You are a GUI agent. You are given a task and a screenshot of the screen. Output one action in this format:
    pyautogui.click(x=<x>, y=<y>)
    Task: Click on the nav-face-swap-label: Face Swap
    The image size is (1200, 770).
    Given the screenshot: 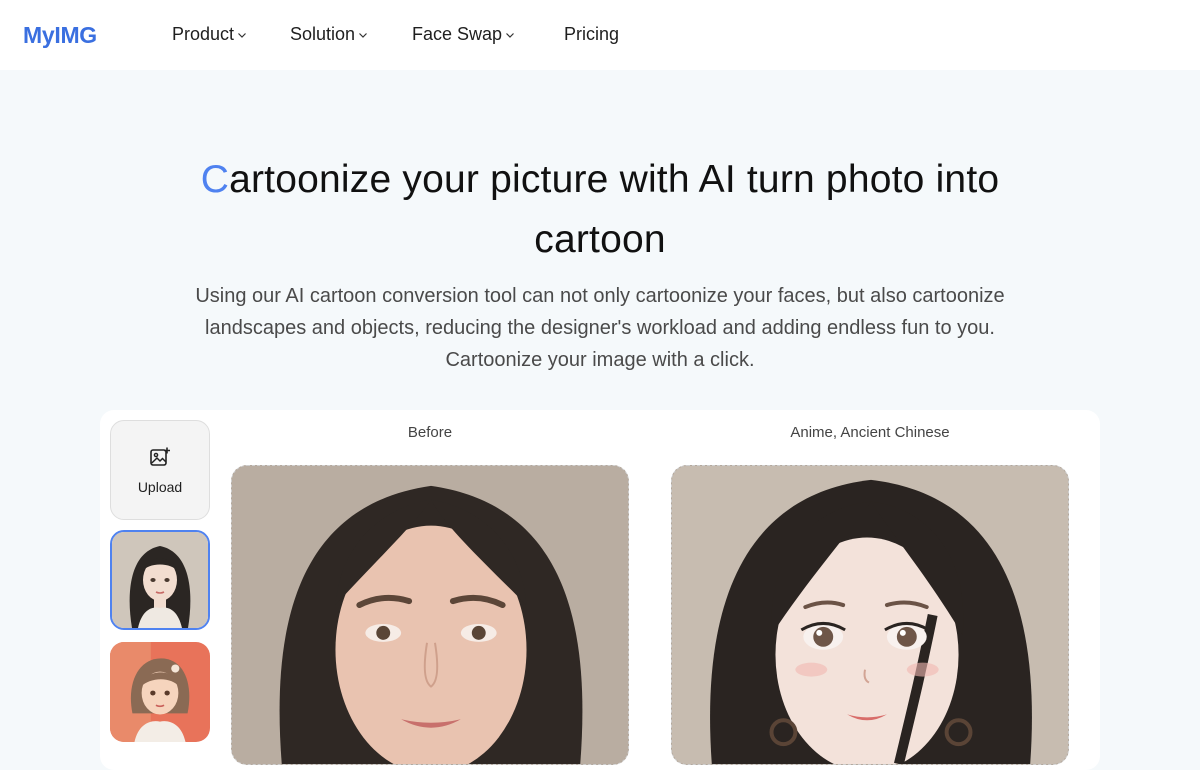 What is the action you would take?
    pyautogui.click(x=457, y=34)
    